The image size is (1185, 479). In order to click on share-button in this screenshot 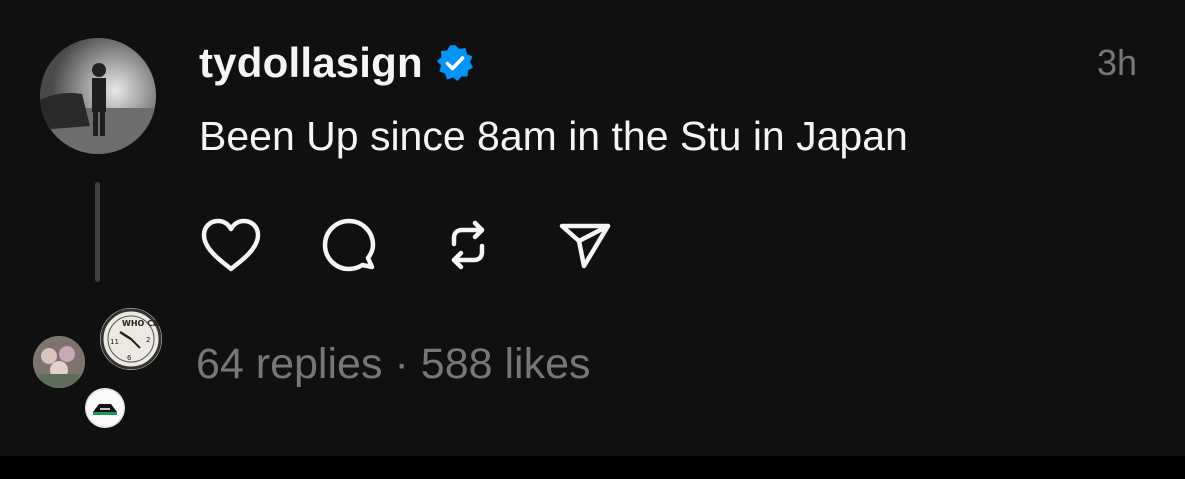, I will do `click(585, 245)`.